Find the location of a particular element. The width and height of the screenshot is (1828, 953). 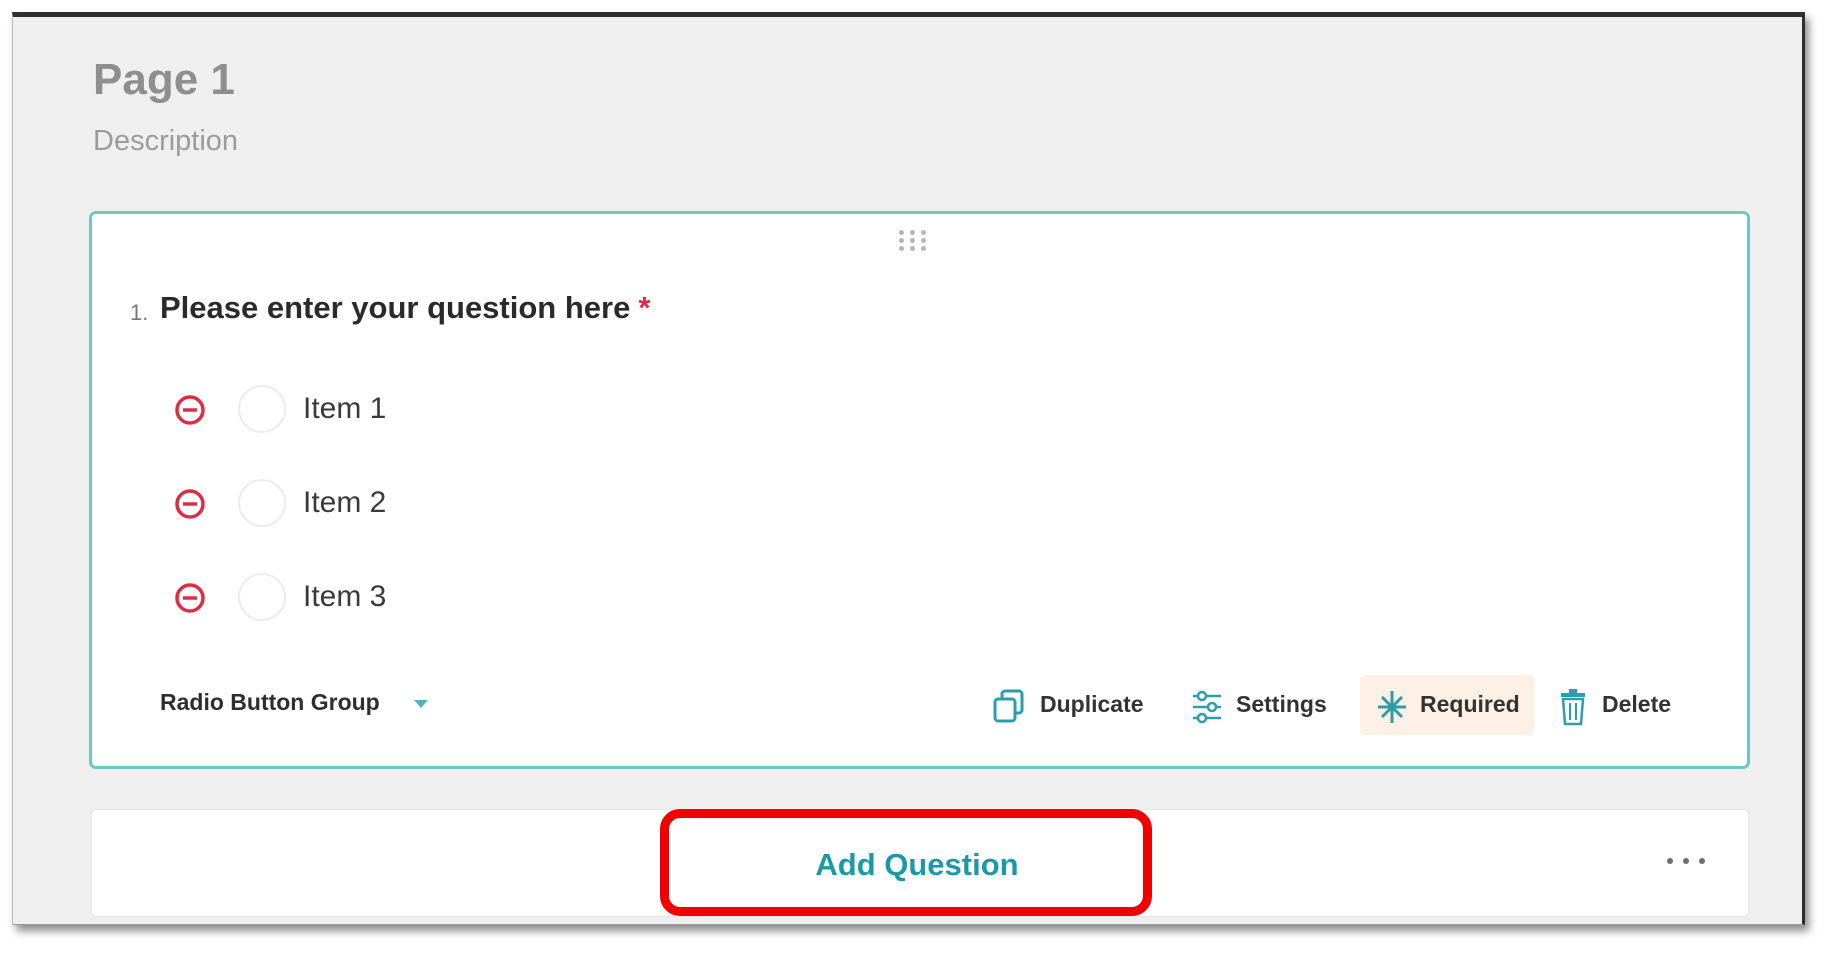

settings-label: Settings is located at coordinates (1281, 704).